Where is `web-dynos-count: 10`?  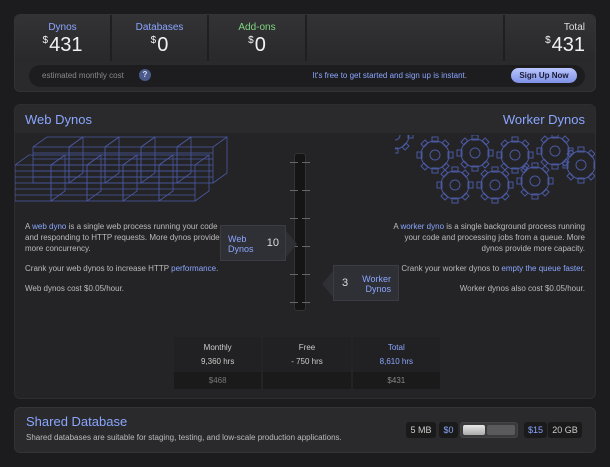 web-dynos-count: 10 is located at coordinates (272, 243).